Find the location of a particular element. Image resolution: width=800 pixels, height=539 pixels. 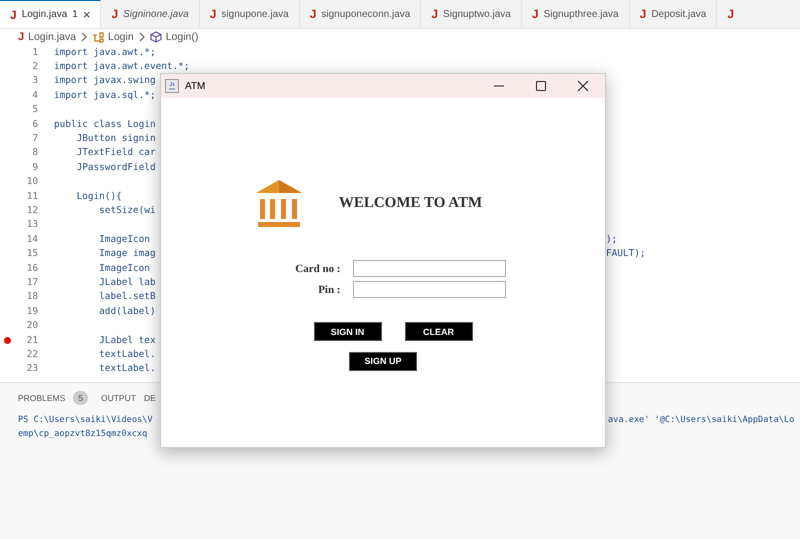

breadcrumb-item: Login is located at coordinates (121, 37).